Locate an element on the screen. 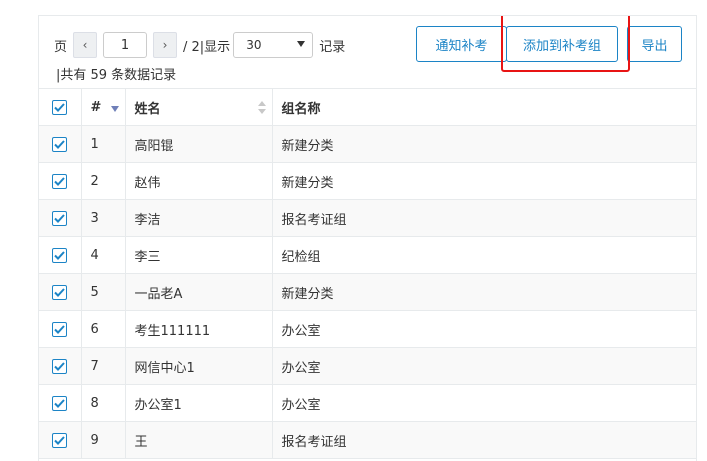  table-row: 5 一品老A 新建分类 is located at coordinates (367, 292).